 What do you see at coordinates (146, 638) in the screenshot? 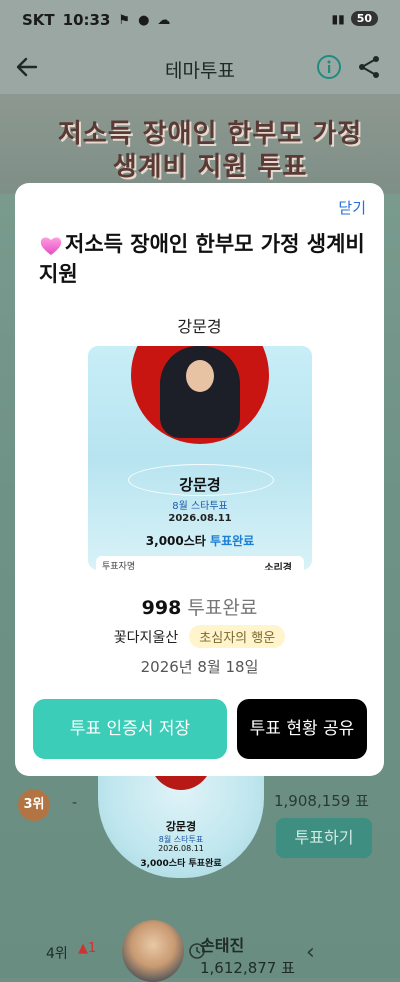
I see `voter-nickname: 꽃다지울산` at bounding box center [146, 638].